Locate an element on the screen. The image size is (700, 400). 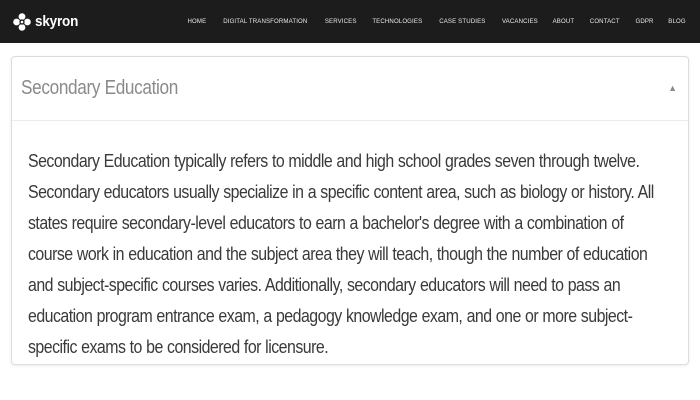
nav-item-vacancies: VACANCIES is located at coordinates (519, 21).